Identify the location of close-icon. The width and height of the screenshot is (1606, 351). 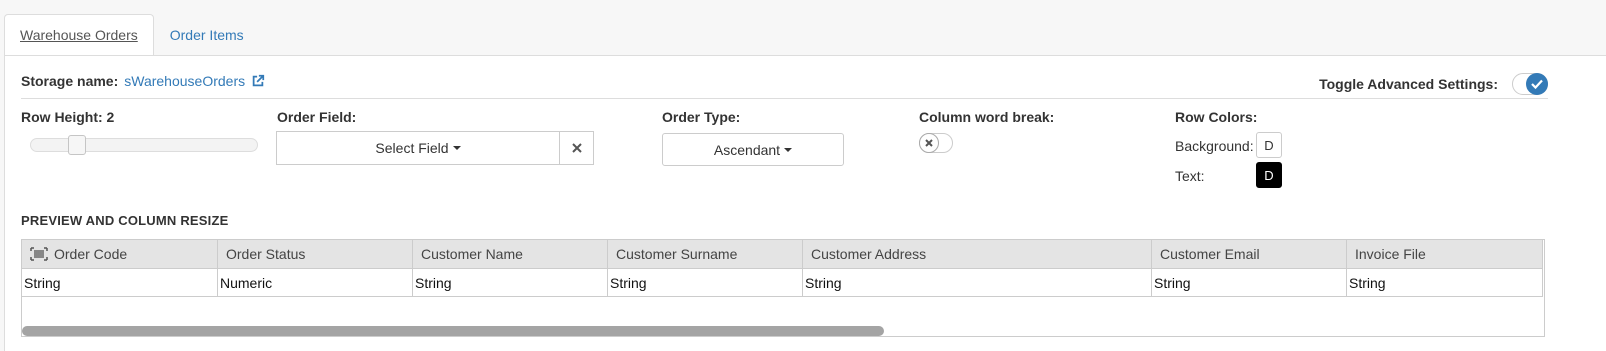
(576, 148).